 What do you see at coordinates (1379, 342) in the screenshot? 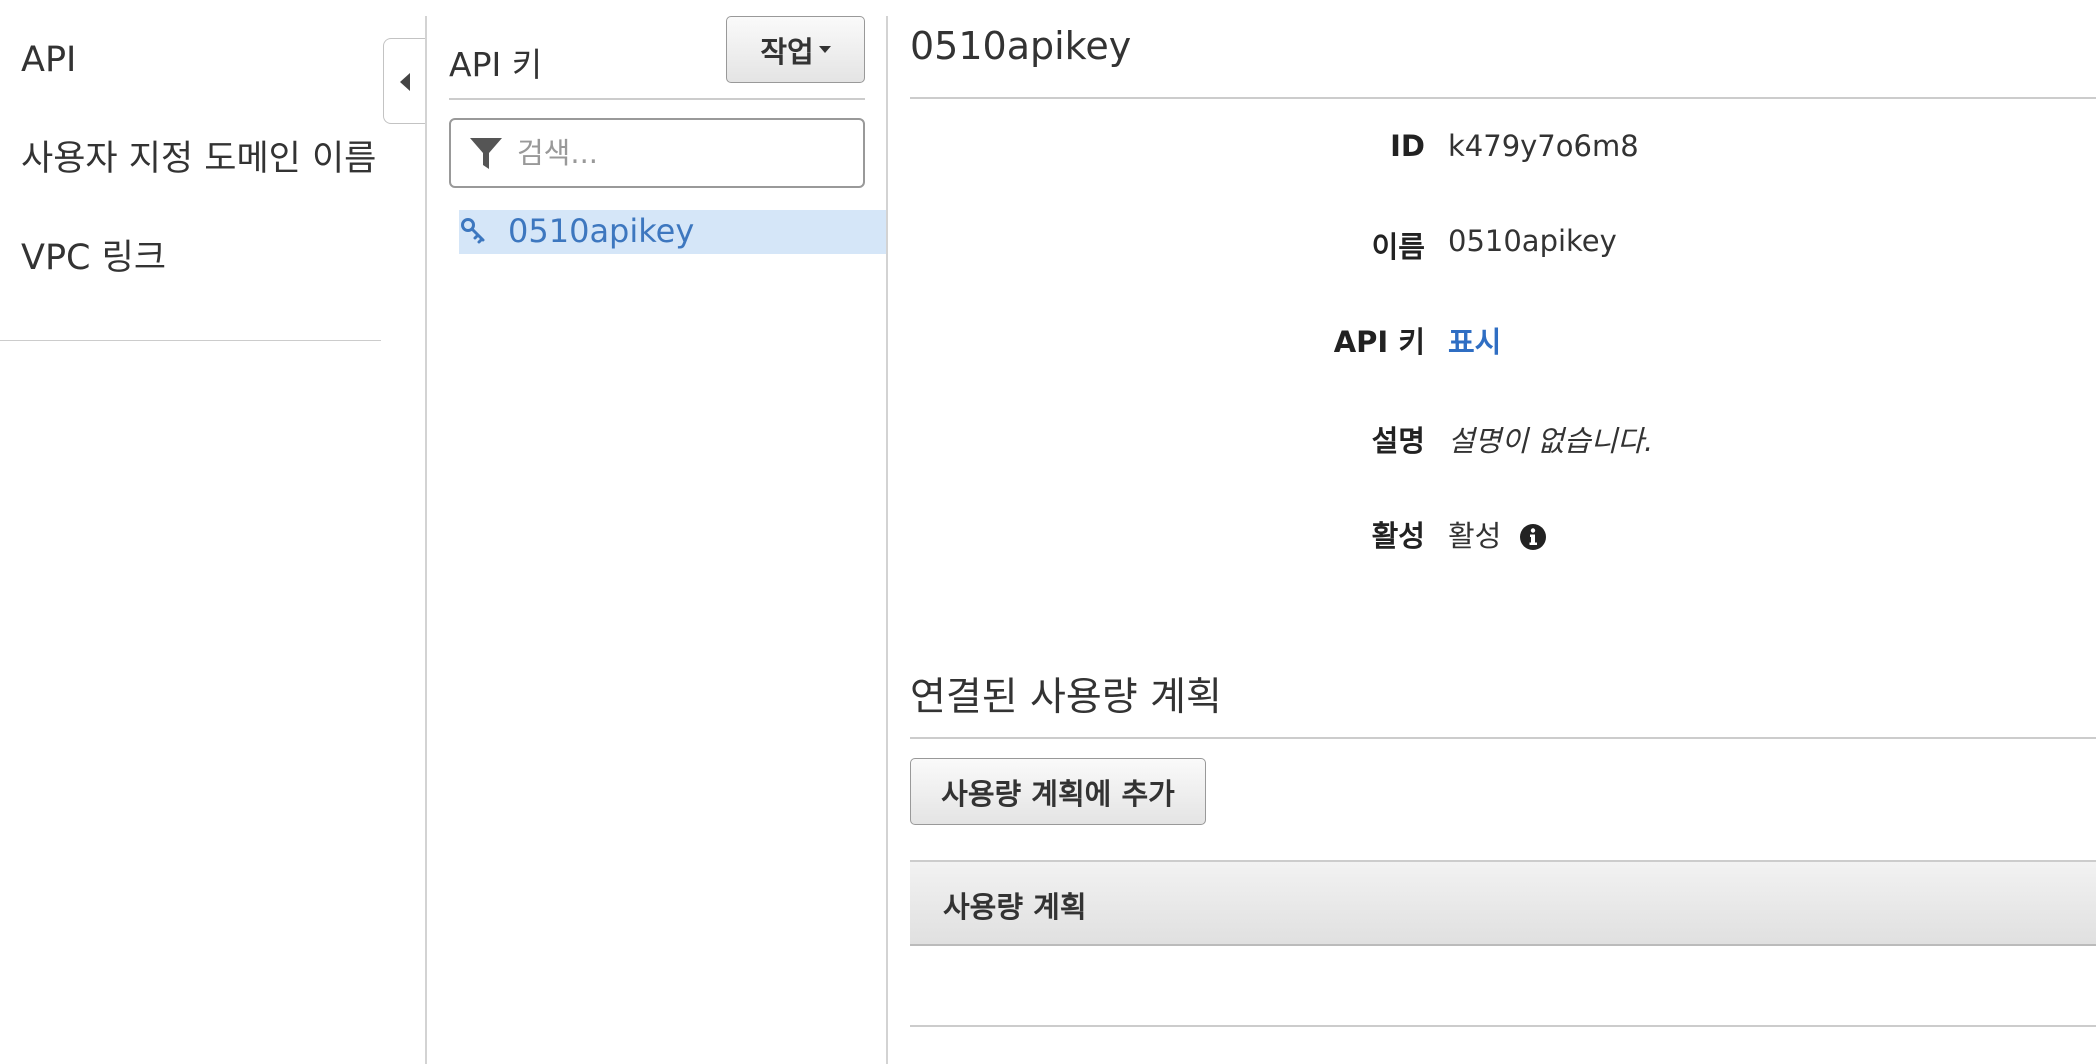
I see `api-key-label: API 키` at bounding box center [1379, 342].